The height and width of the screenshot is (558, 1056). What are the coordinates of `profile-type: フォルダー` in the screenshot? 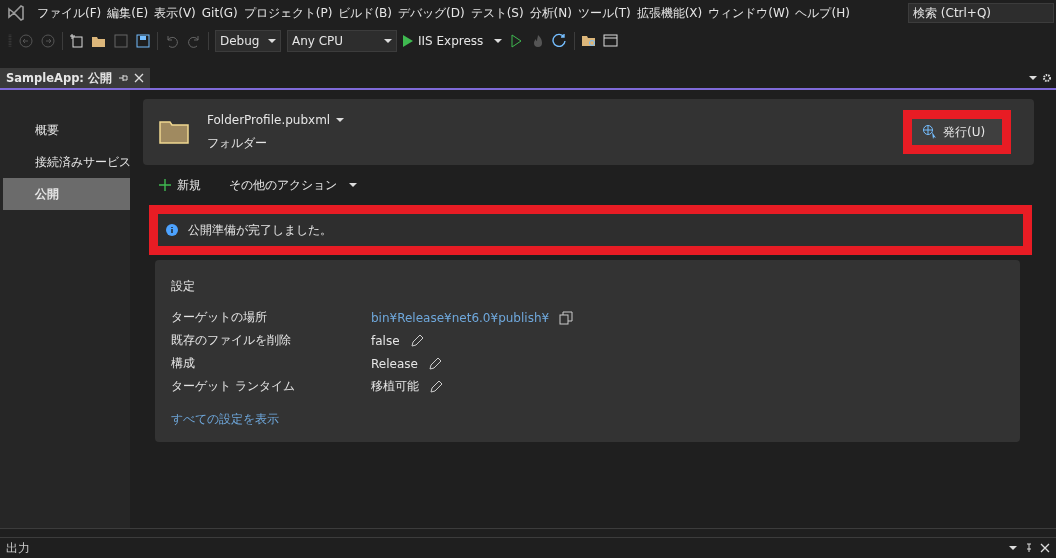 It's located at (237, 143).